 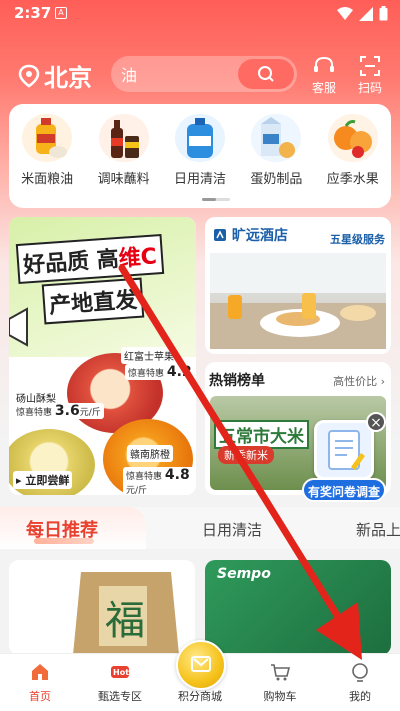 I want to click on battery-icon, so click(x=383, y=13).